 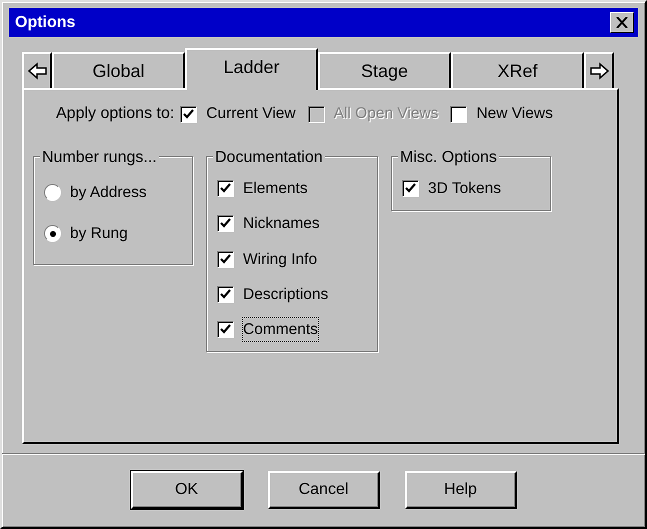 What do you see at coordinates (115, 114) in the screenshot?
I see `apply-label: Apply options to:` at bounding box center [115, 114].